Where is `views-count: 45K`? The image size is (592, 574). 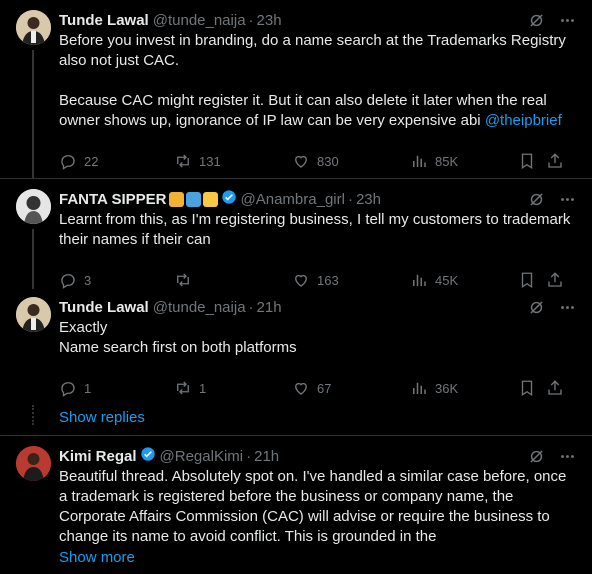
views-count: 45K is located at coordinates (447, 280).